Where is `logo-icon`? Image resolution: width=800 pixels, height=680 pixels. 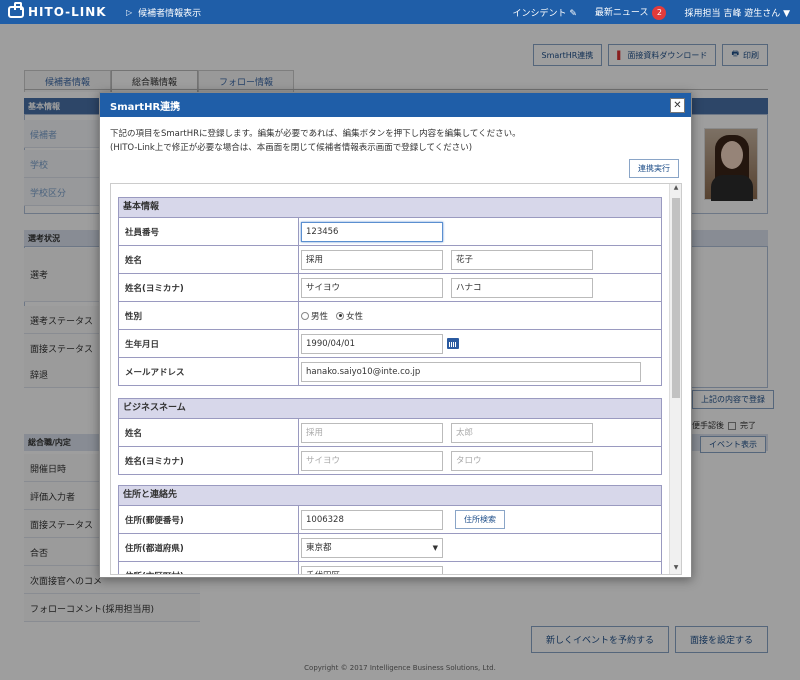
logo-icon is located at coordinates (16, 10).